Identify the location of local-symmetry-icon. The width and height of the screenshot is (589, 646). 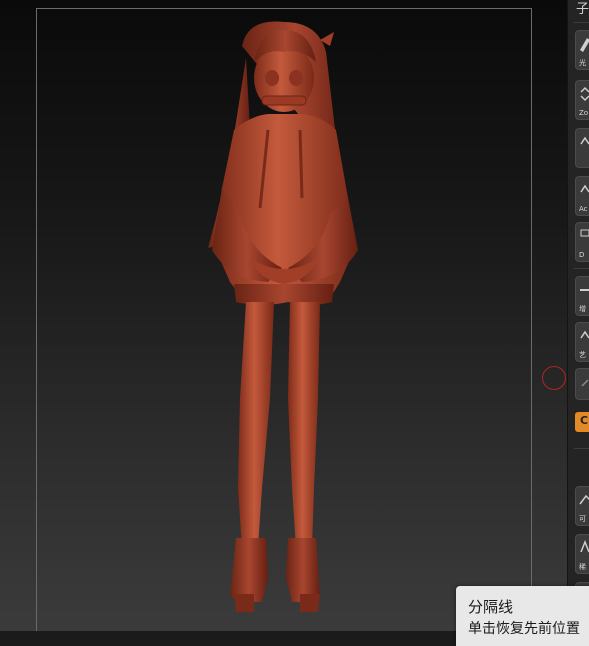
(585, 383).